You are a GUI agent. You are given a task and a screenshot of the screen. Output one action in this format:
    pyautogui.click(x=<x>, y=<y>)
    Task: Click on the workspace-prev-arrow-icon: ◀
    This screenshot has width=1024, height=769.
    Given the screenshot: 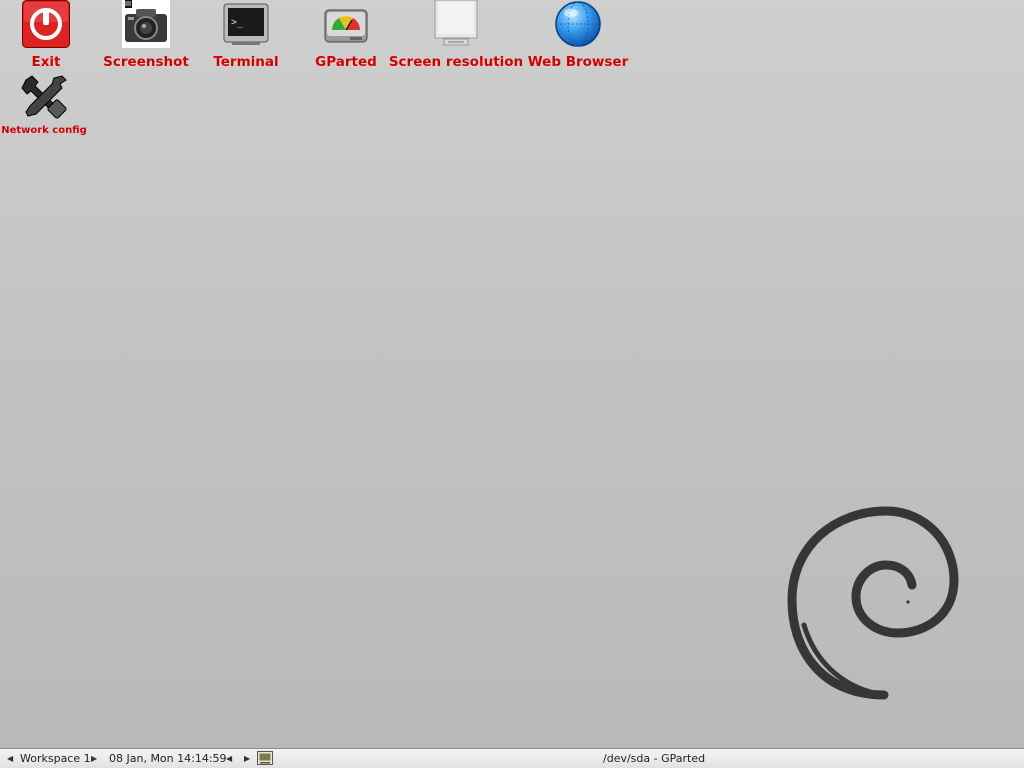 What is the action you would take?
    pyautogui.click(x=10, y=758)
    